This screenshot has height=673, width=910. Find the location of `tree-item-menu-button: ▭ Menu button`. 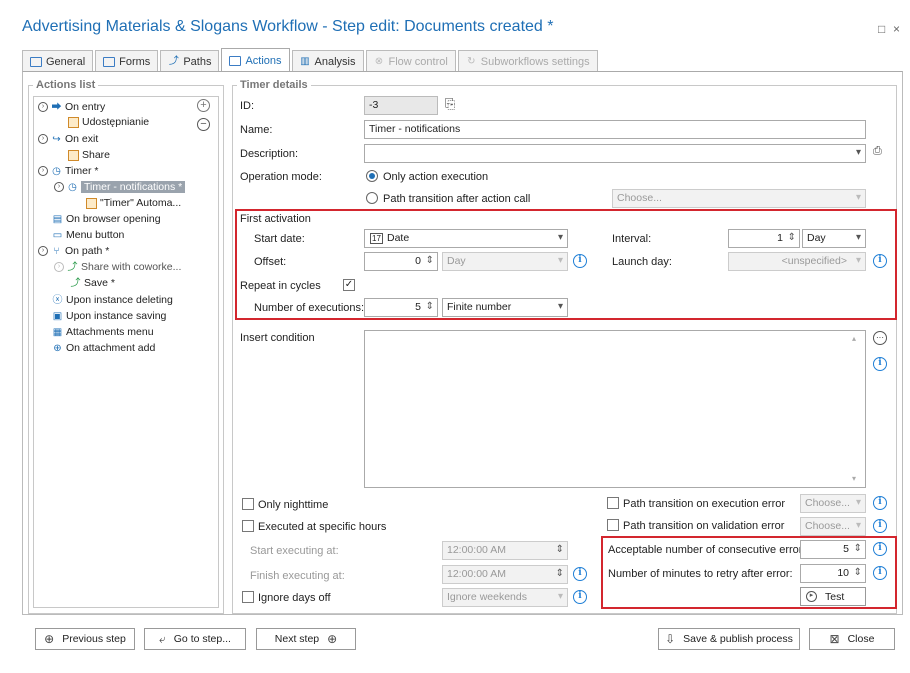

tree-item-menu-button: ▭ Menu button is located at coordinates (88, 235).